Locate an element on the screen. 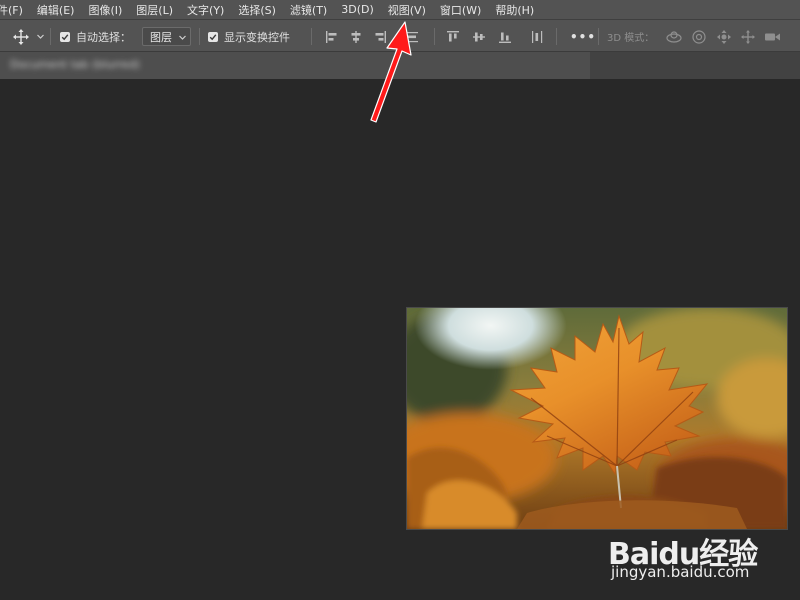 The width and height of the screenshot is (800, 600). tool-preset-chevron-down-icon is located at coordinates (40, 36).